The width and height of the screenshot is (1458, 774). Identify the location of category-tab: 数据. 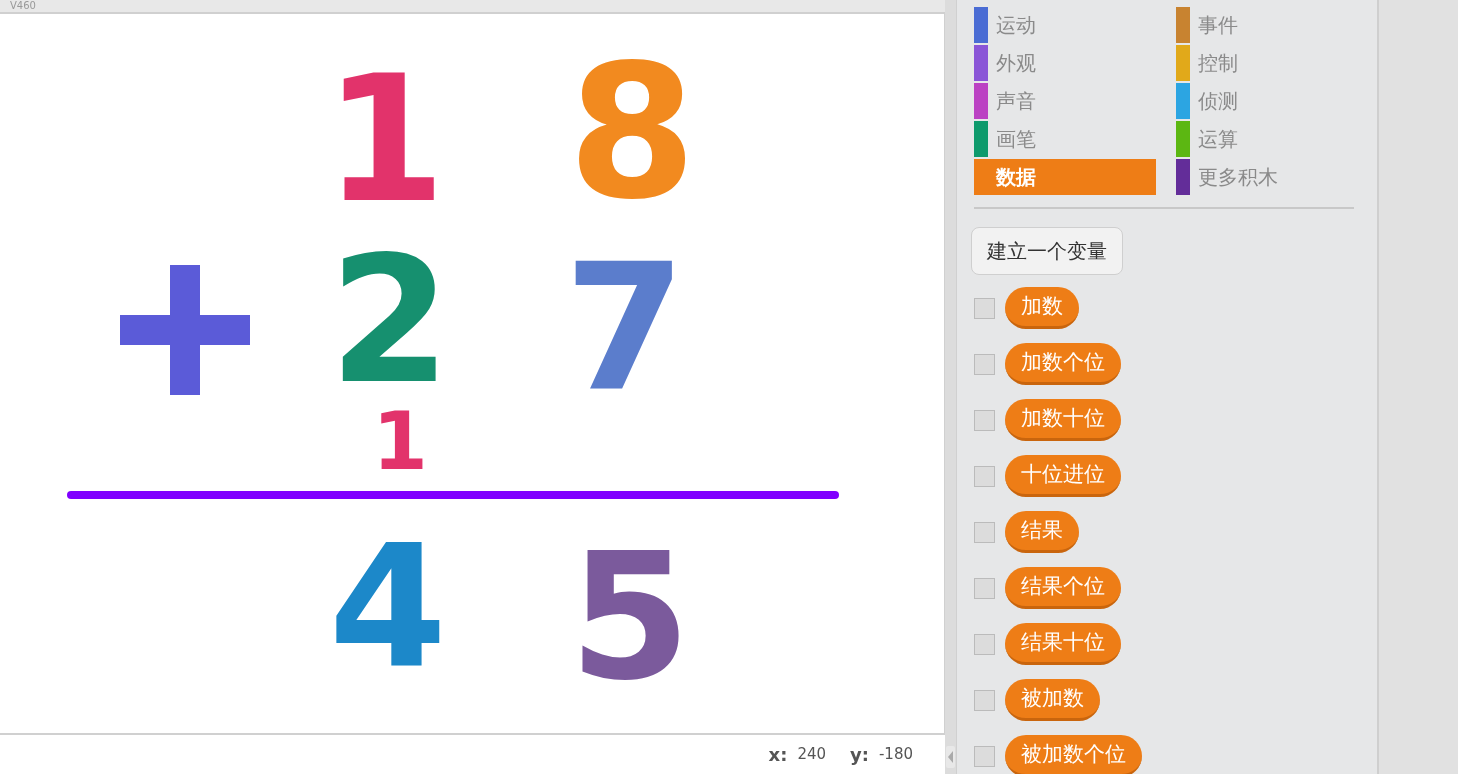
(1065, 177).